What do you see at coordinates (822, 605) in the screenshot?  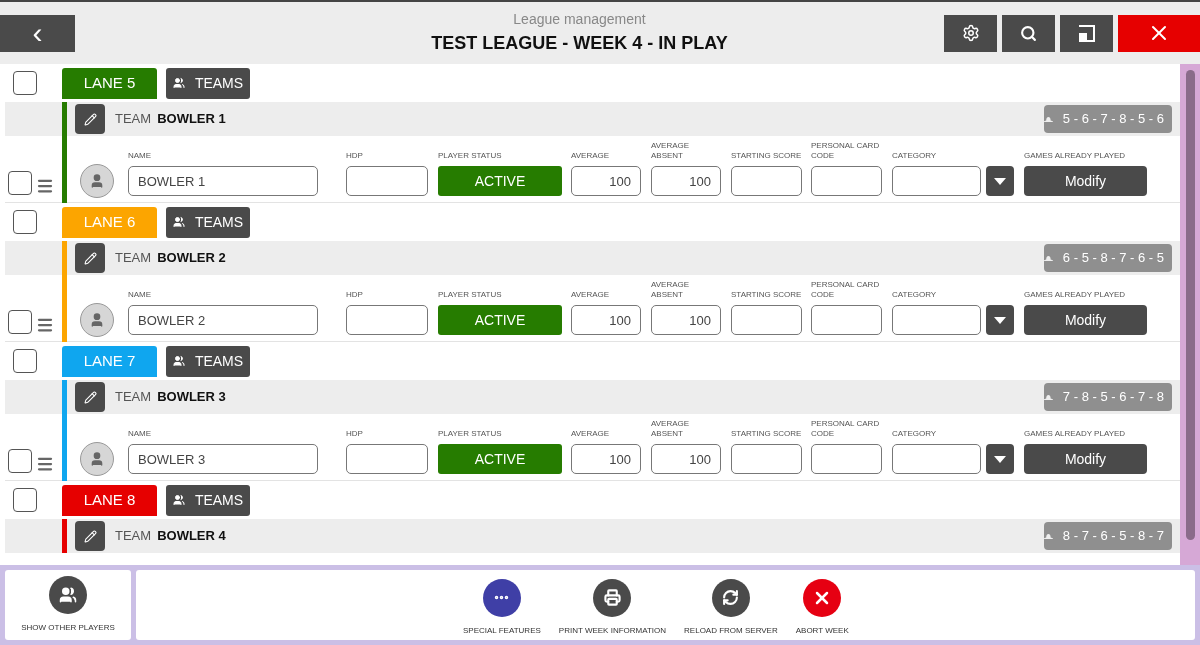 I see `action-button: ABORT WEEK` at bounding box center [822, 605].